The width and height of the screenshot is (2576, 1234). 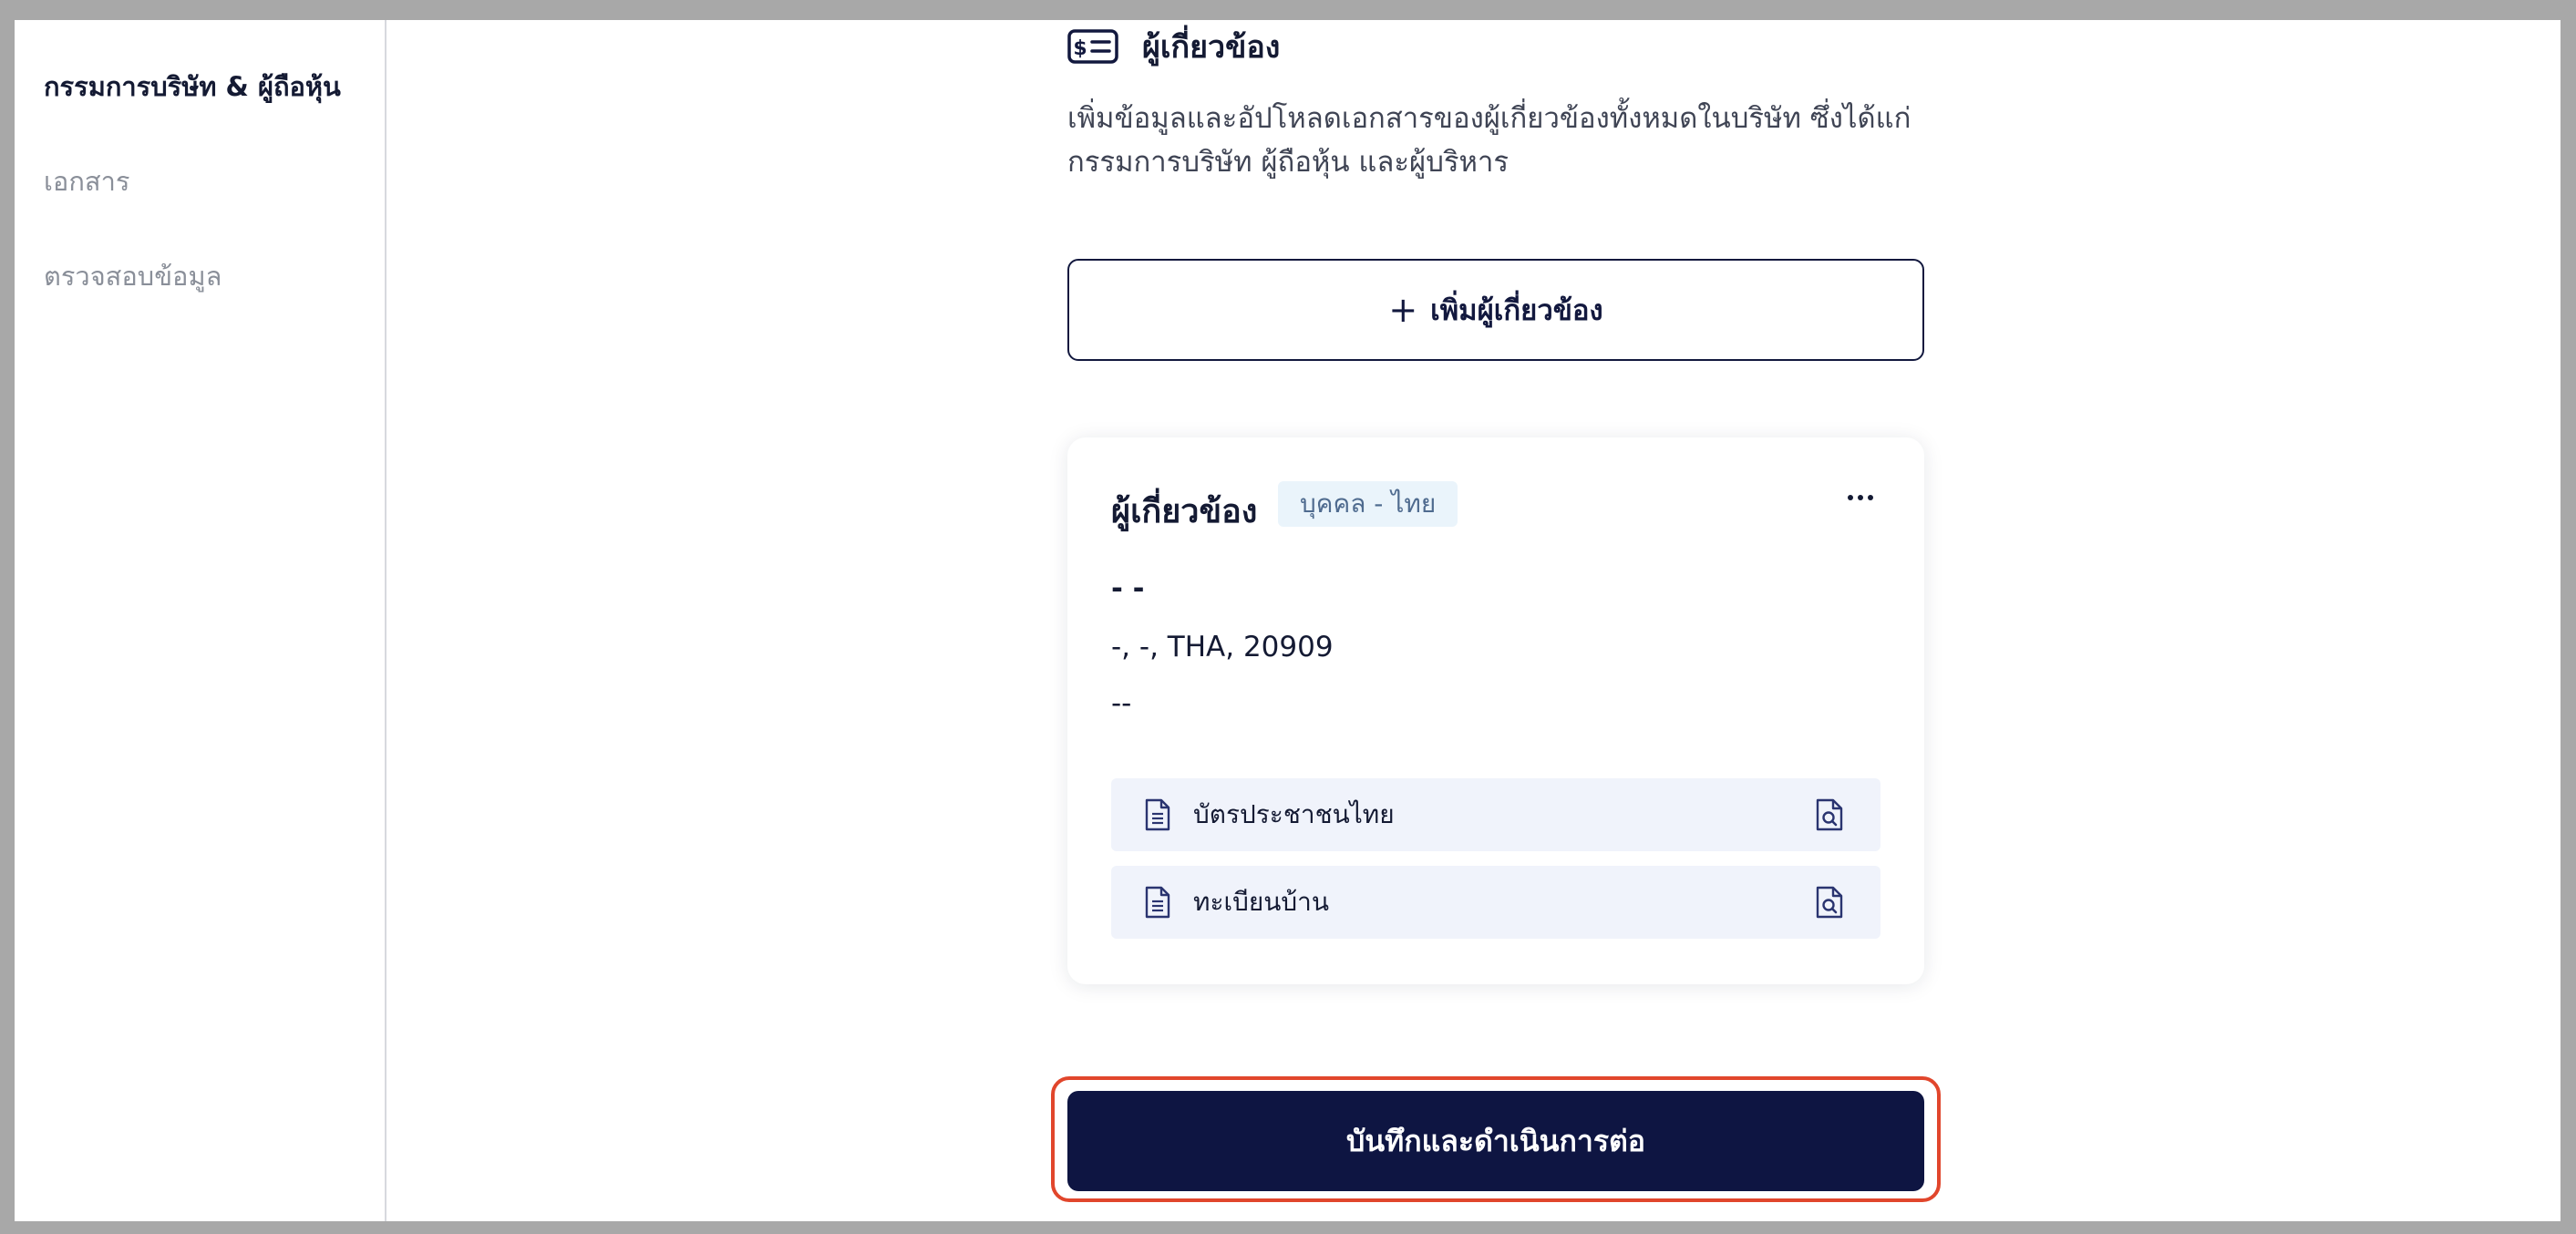 I want to click on card-title: ผู้เกี่ยวข้อง, so click(x=1184, y=512).